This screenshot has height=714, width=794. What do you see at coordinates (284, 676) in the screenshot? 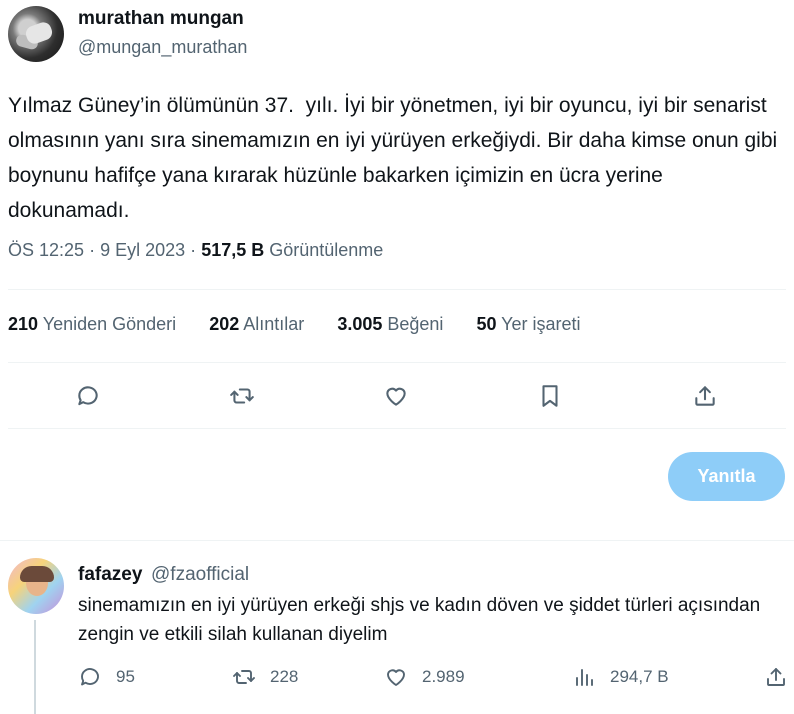
I see `retweet-count: 228` at bounding box center [284, 676].